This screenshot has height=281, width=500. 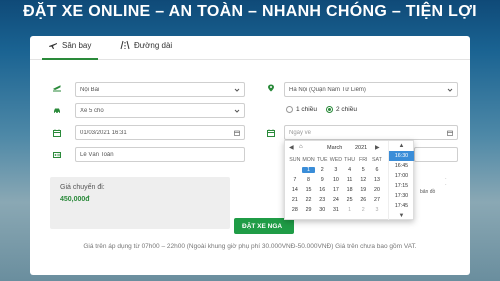 I want to click on calendar-day: 10, so click(x=336, y=180).